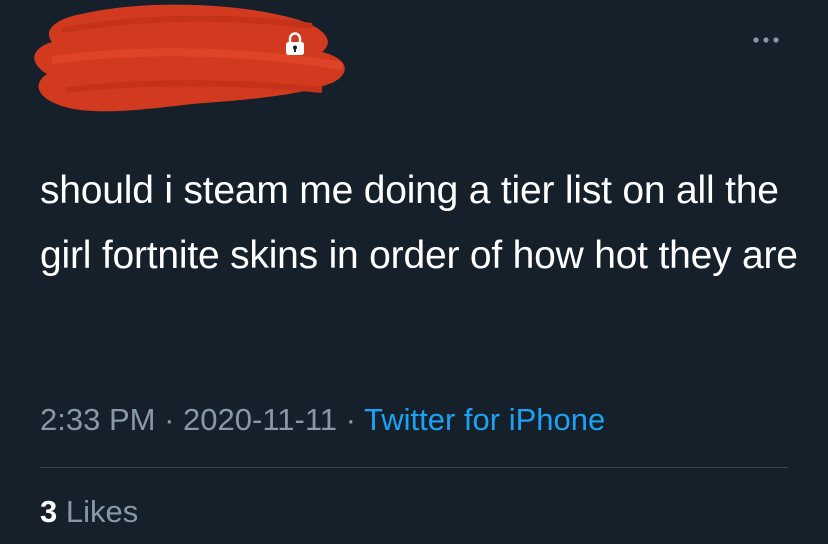 The image size is (828, 544). I want to click on ellipsis-icon, so click(766, 40).